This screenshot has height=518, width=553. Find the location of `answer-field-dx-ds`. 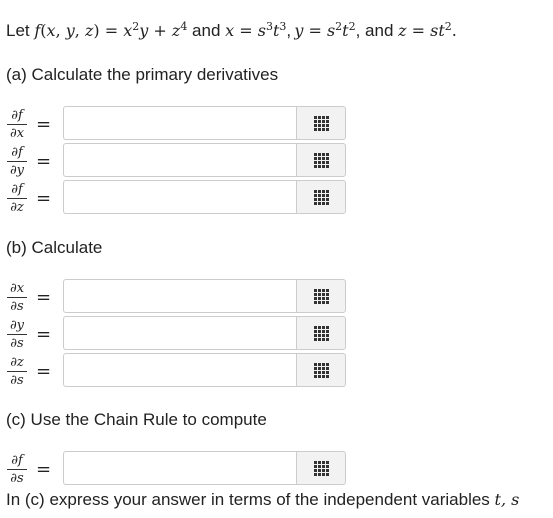

answer-field-dx-ds is located at coordinates (179, 296).